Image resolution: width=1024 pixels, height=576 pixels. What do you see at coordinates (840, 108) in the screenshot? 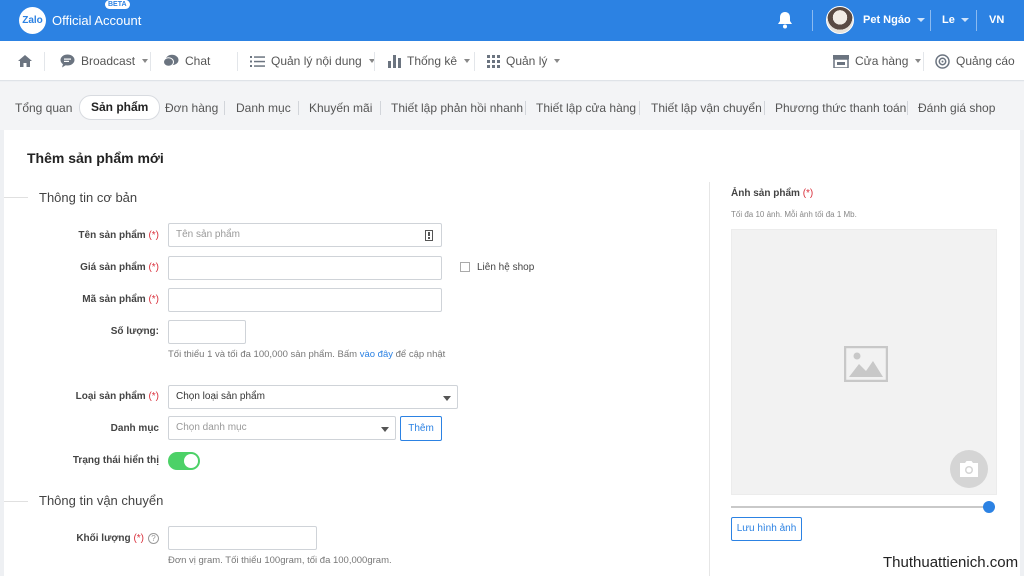
I see `tab-payment-methods: Phương thức thanh toán` at bounding box center [840, 108].